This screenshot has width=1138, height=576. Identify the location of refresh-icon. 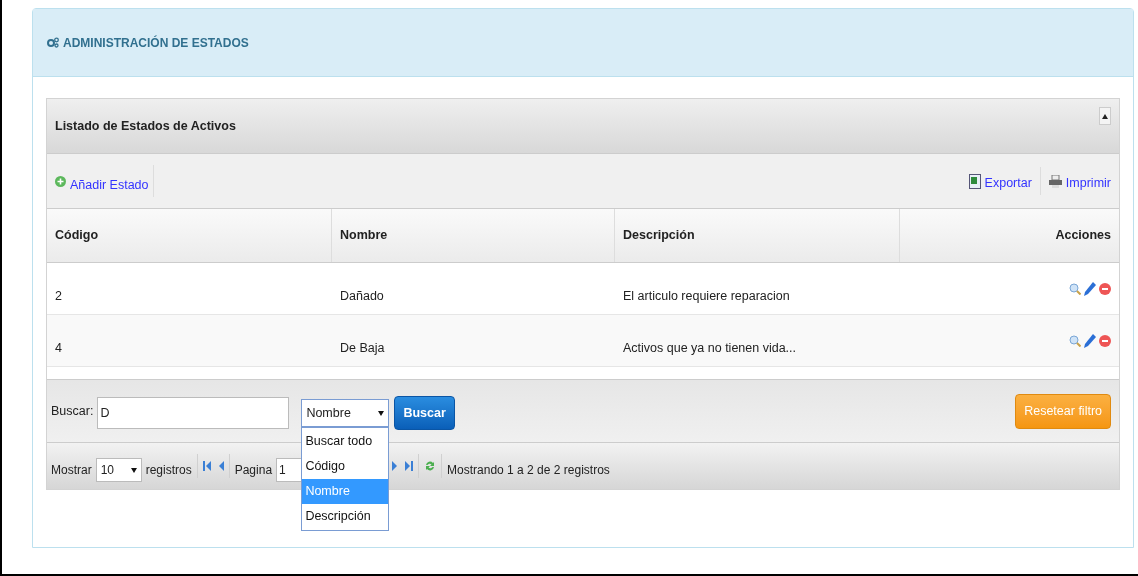
(430, 466).